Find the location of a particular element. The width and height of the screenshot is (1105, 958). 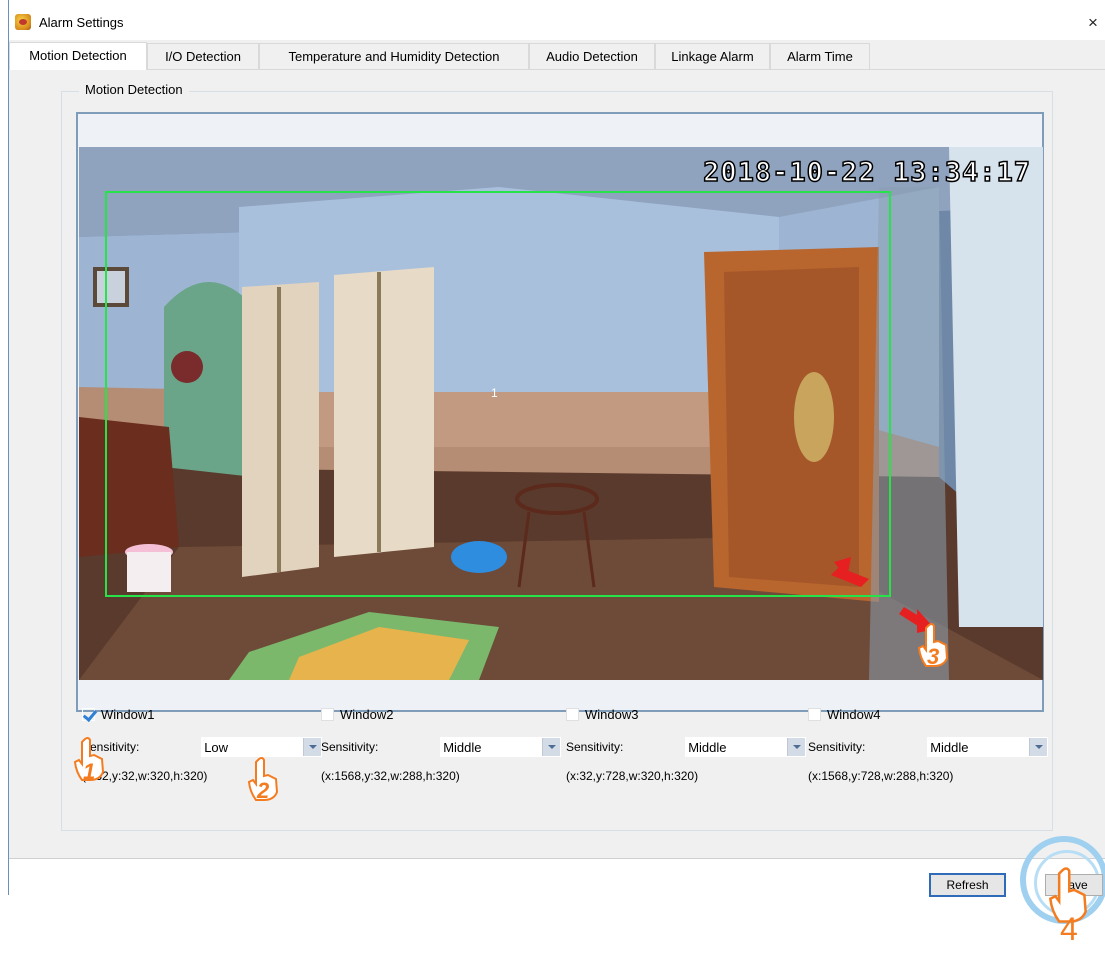

tab-linkage-alarm: Linkage Alarm is located at coordinates (712, 56).